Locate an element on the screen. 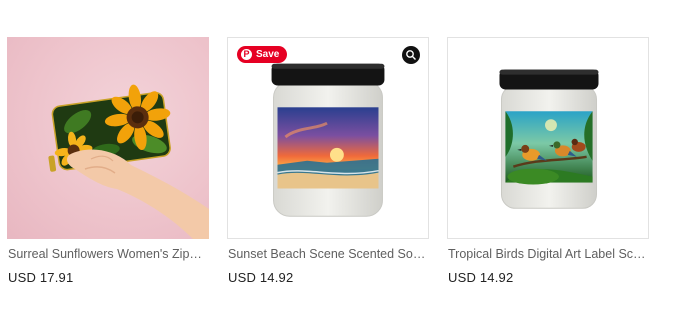 This screenshot has height=309, width=690. save-label: Save is located at coordinates (268, 54).